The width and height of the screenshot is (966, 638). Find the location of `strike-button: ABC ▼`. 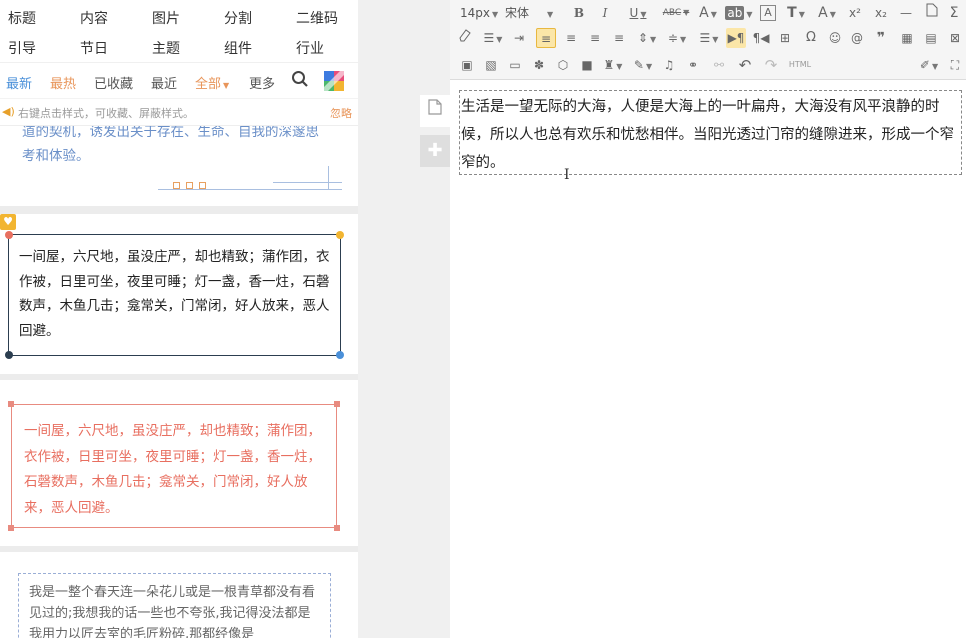

strike-button: ABC ▼ is located at coordinates (676, 13).